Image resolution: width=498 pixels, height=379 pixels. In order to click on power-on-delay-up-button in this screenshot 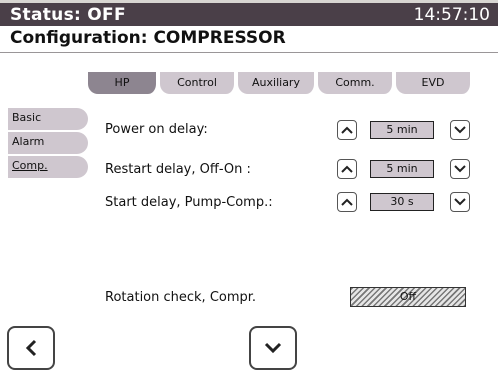, I will do `click(347, 130)`.